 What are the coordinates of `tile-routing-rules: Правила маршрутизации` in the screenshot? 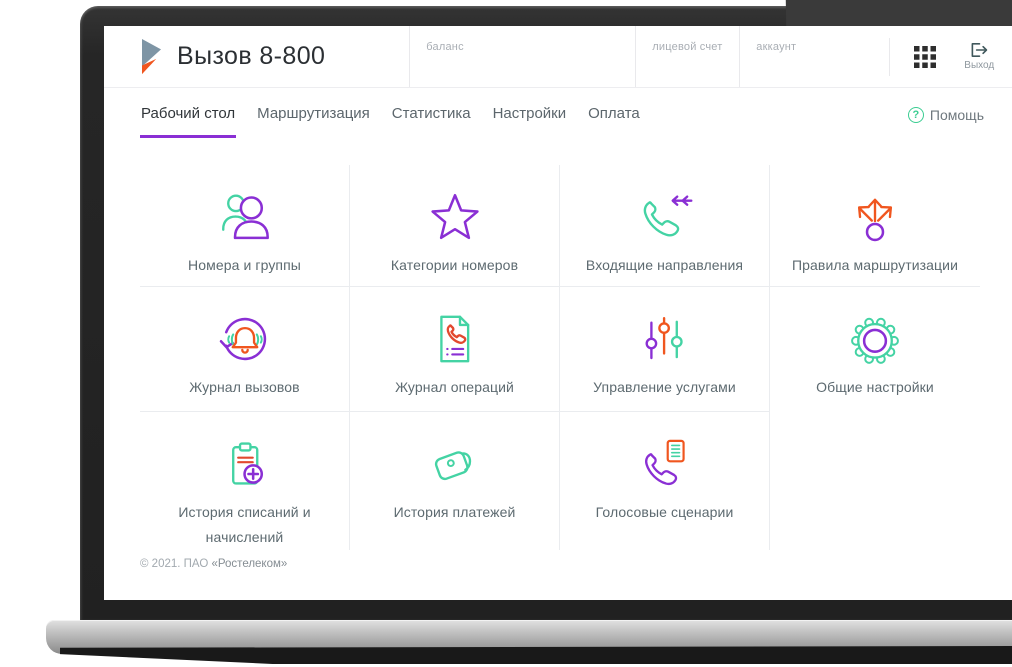 It's located at (875, 226).